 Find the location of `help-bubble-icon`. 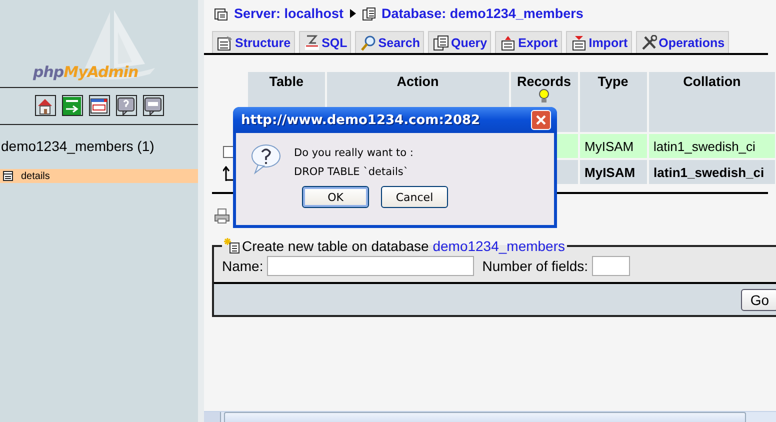

help-bubble-icon is located at coordinates (126, 105).